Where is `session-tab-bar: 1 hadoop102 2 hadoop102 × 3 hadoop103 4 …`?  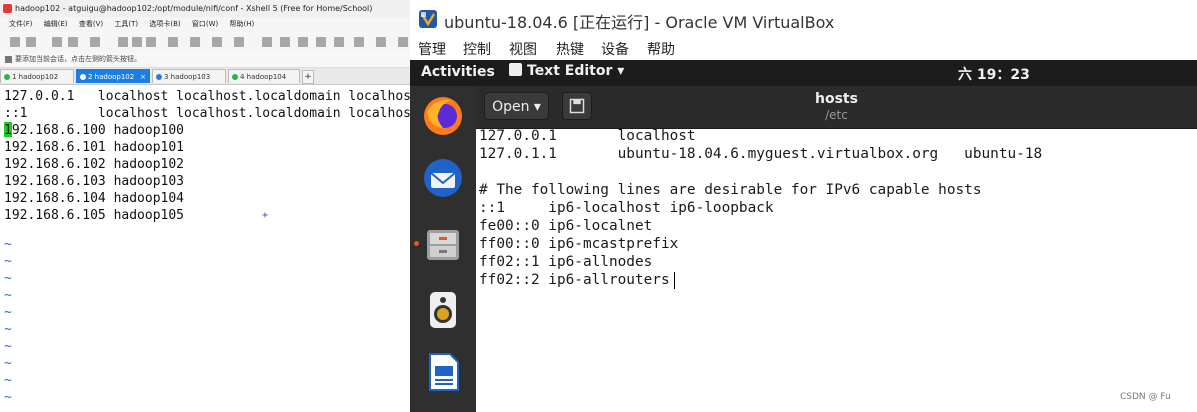 session-tab-bar: 1 hadoop102 2 hadoop102 × 3 hadoop103 4 … is located at coordinates (205, 76).